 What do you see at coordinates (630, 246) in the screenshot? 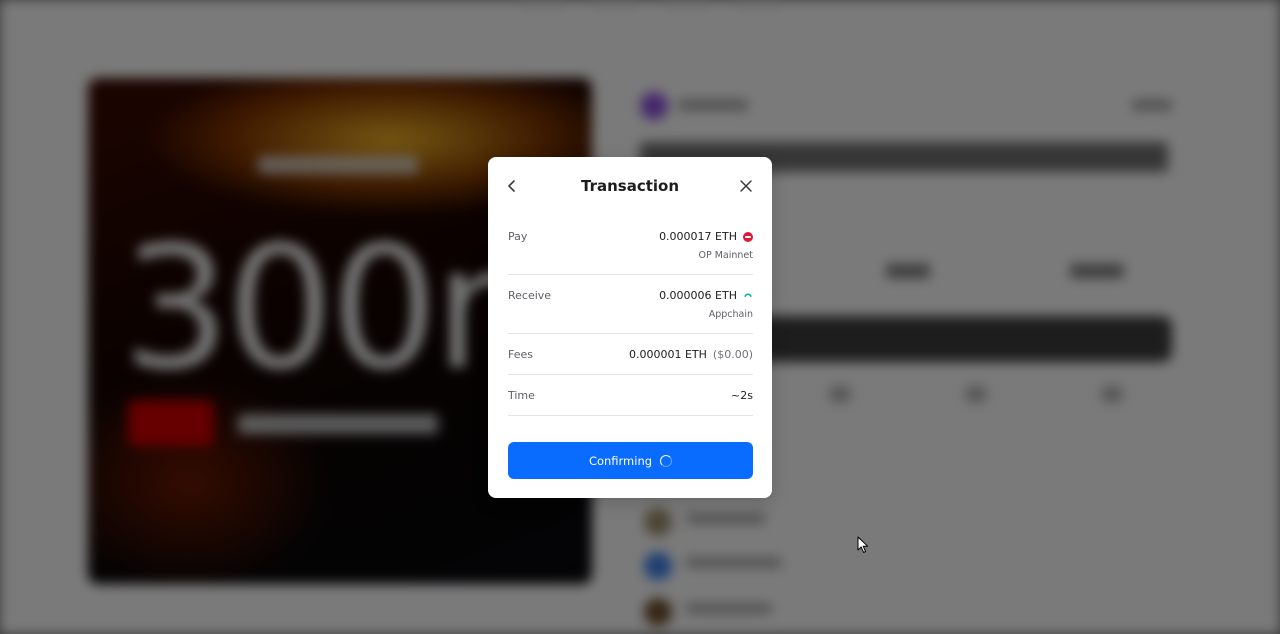
I see `pay-row: Pay 0.000017 ETH OP Mainnet` at bounding box center [630, 246].